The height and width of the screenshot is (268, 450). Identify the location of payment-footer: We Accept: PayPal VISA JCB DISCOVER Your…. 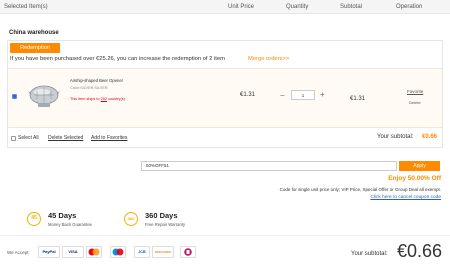
(225, 251).